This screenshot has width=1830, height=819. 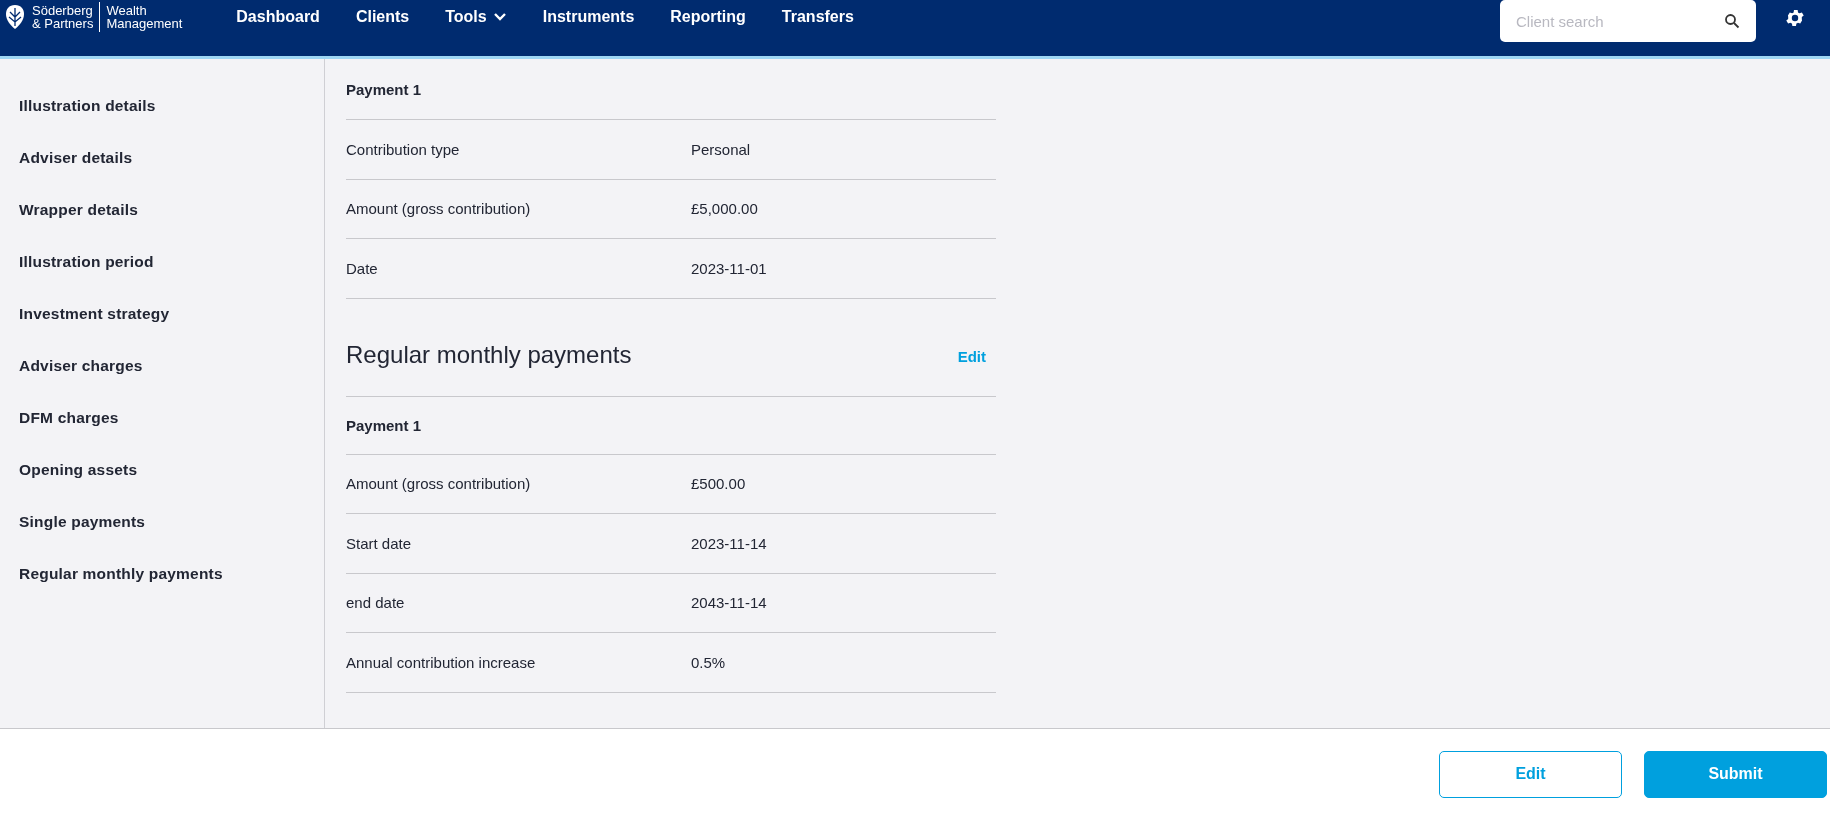 I want to click on field-label: Annual contribution increase, so click(x=441, y=662).